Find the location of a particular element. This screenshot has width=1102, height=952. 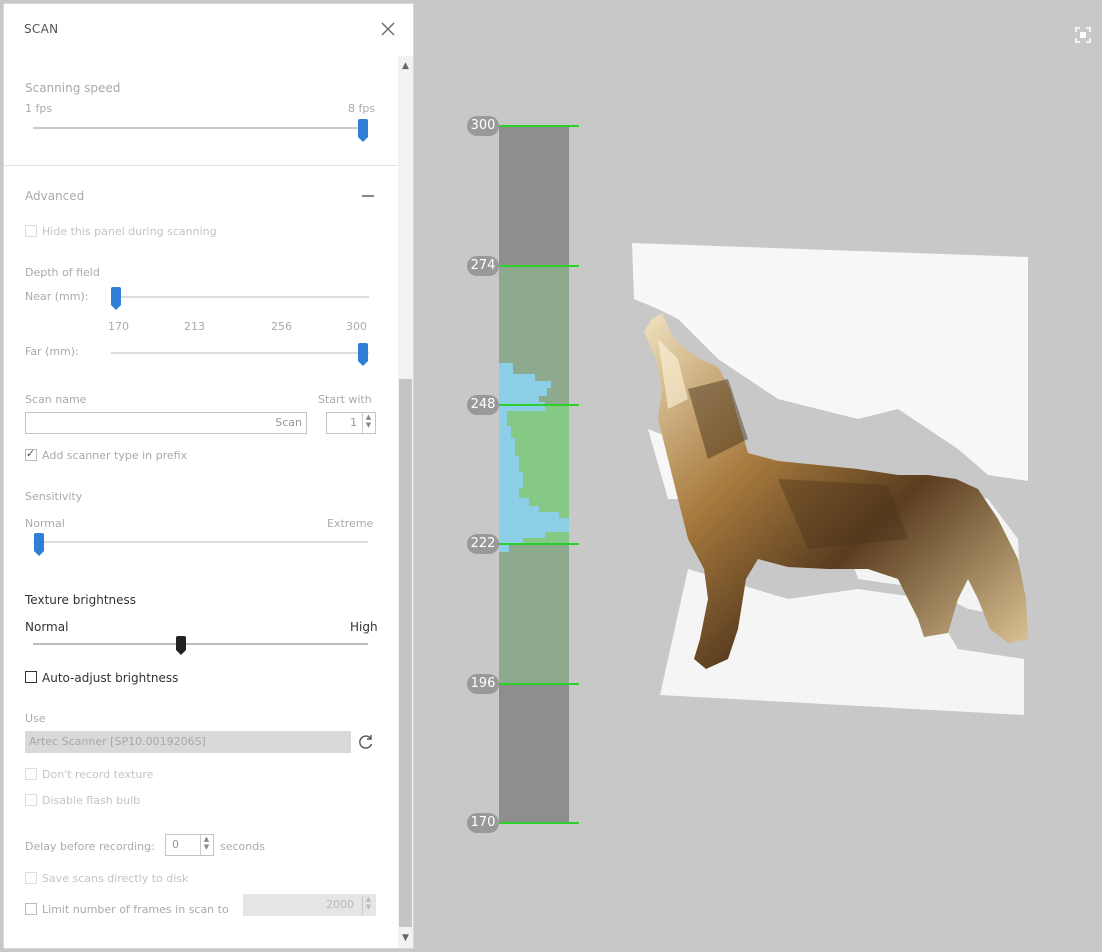

depth-tick-label: 300 is located at coordinates (483, 126).